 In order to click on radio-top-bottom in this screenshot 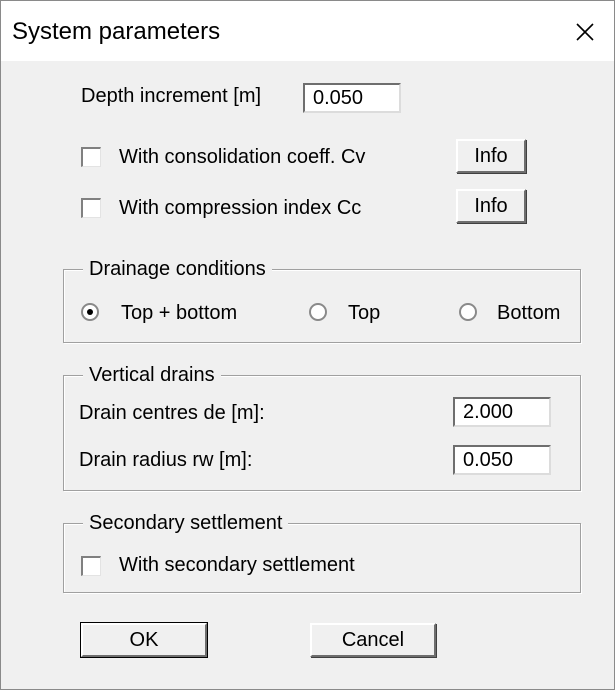, I will do `click(90, 312)`.